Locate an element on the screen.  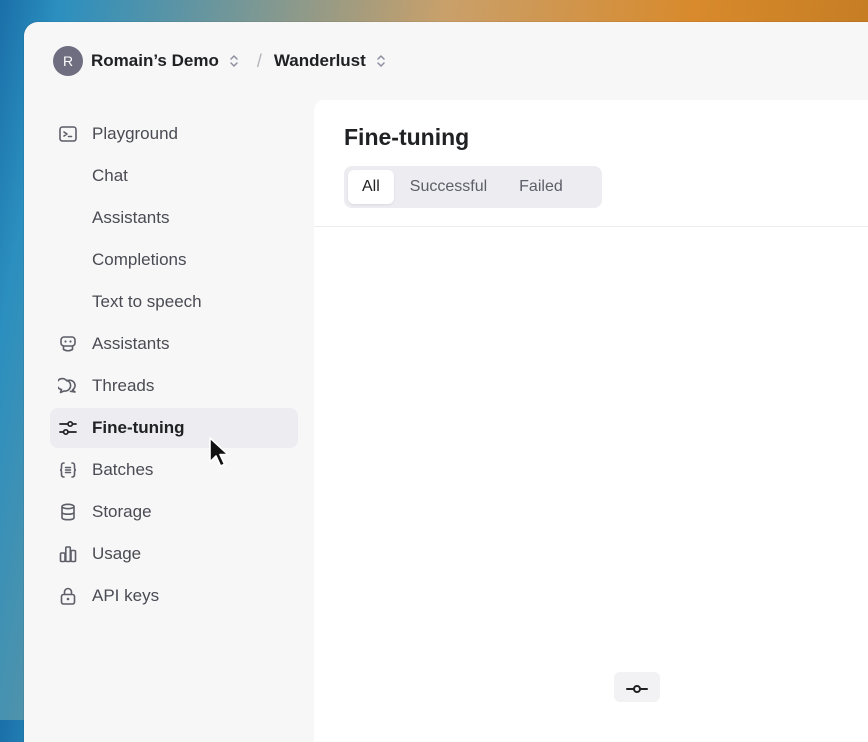
avatar: R is located at coordinates (68, 61).